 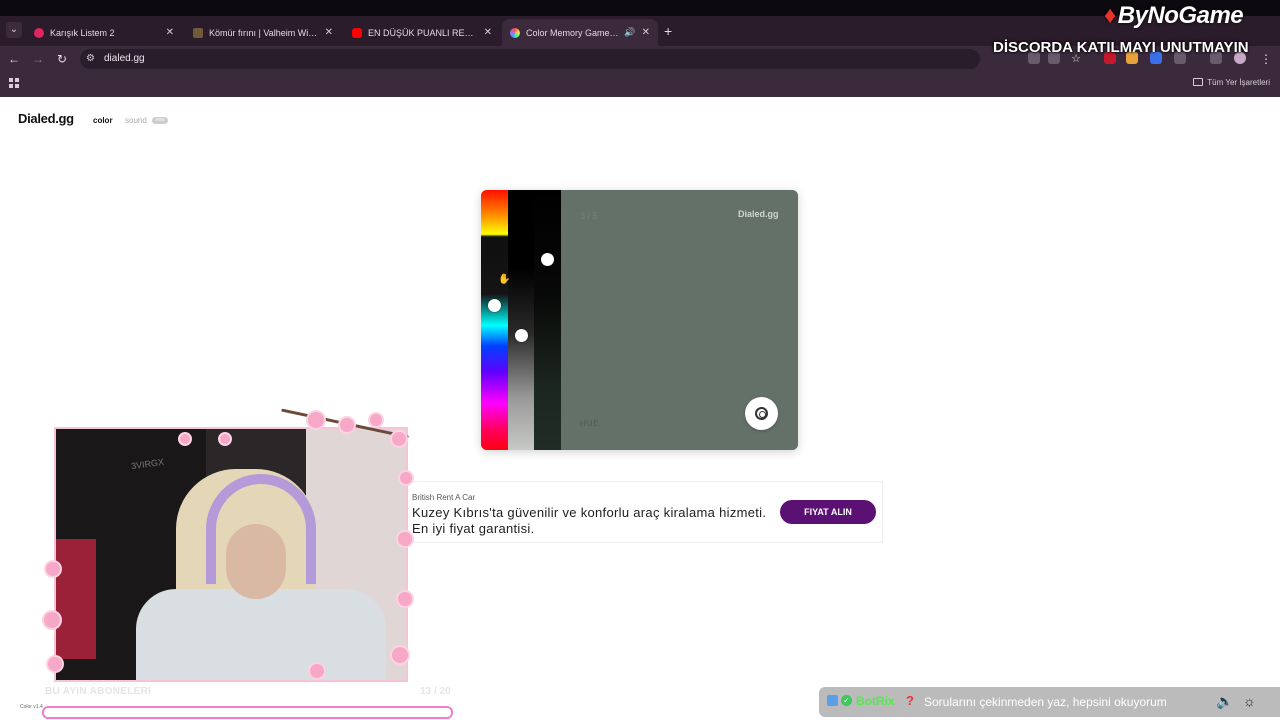 What do you see at coordinates (1266, 59) in the screenshot?
I see `menu-kebab-icon: ⋮` at bounding box center [1266, 59].